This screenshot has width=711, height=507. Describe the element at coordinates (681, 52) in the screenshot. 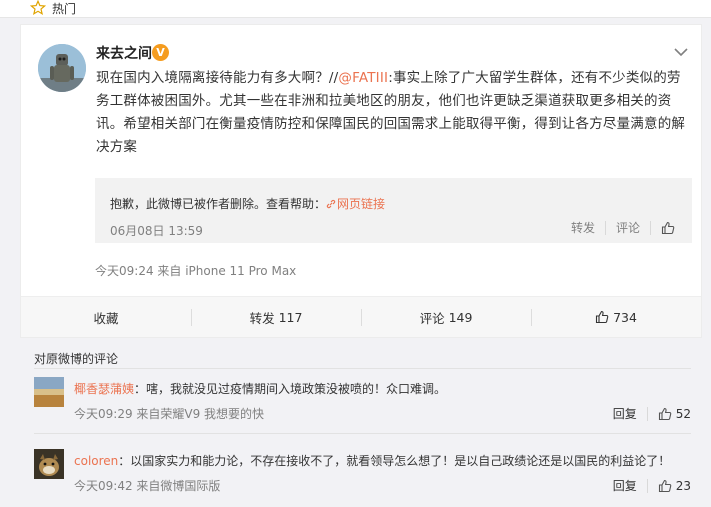

I see `chevron-down-icon` at that location.